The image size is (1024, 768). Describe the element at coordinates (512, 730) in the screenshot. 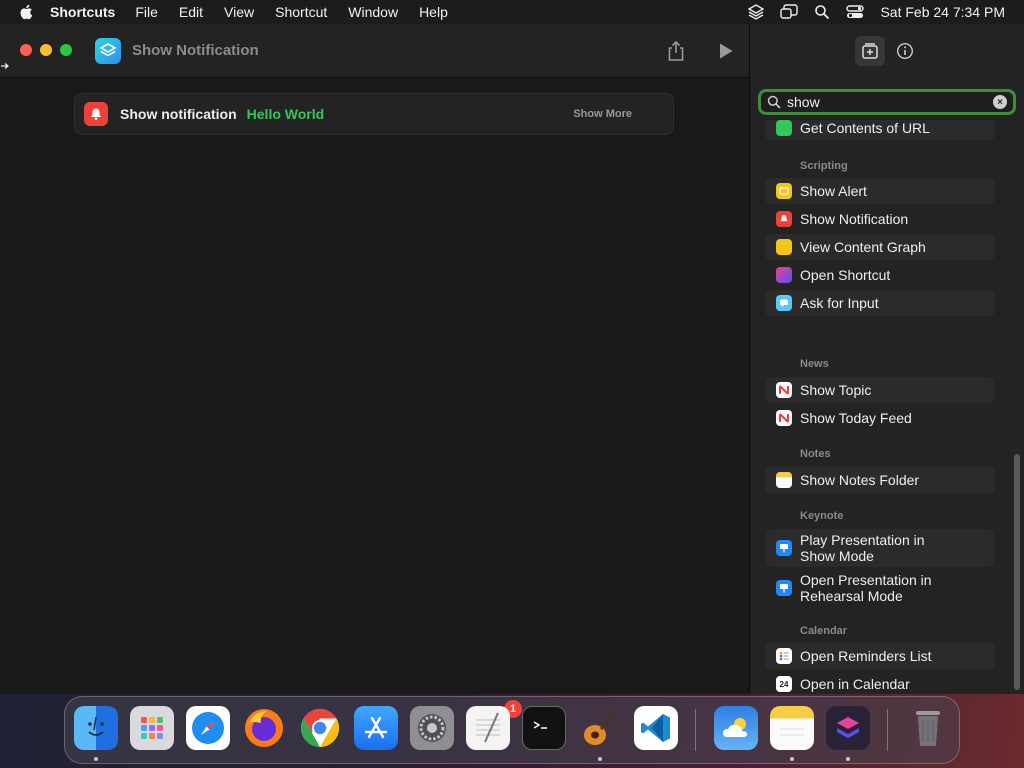

I see `dock: 1` at that location.